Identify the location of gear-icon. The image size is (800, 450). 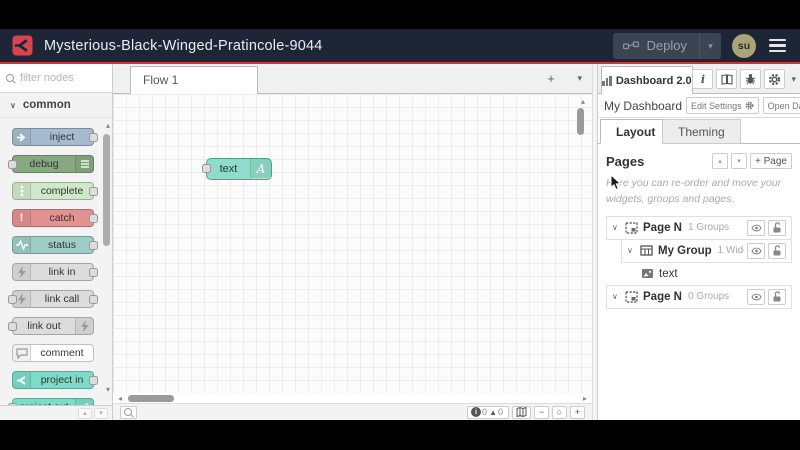
(775, 79).